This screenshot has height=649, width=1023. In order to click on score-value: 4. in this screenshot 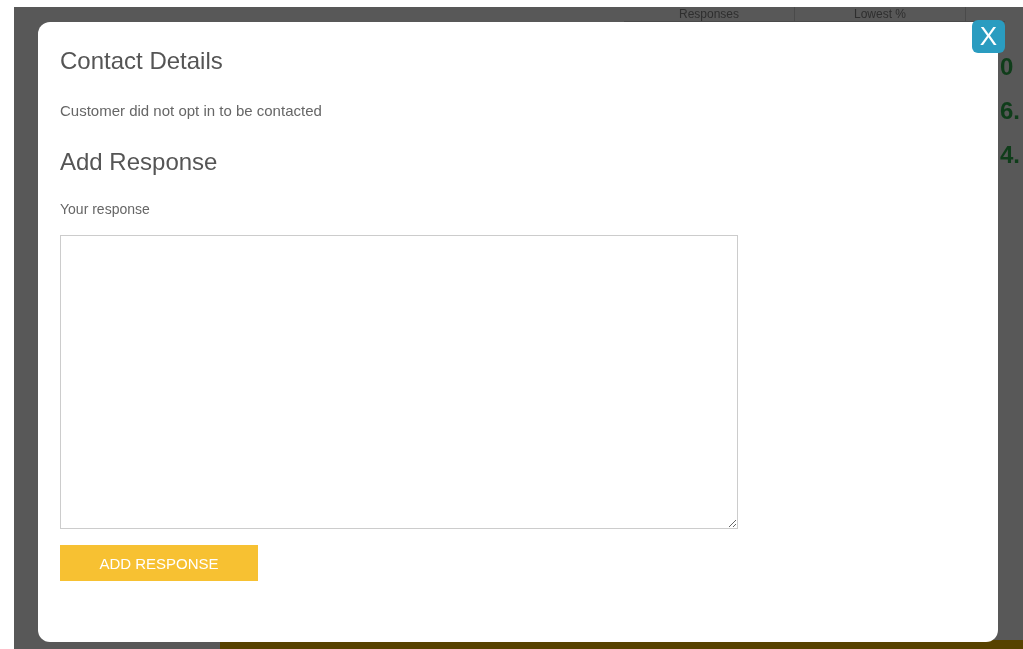, I will do `click(1010, 155)`.